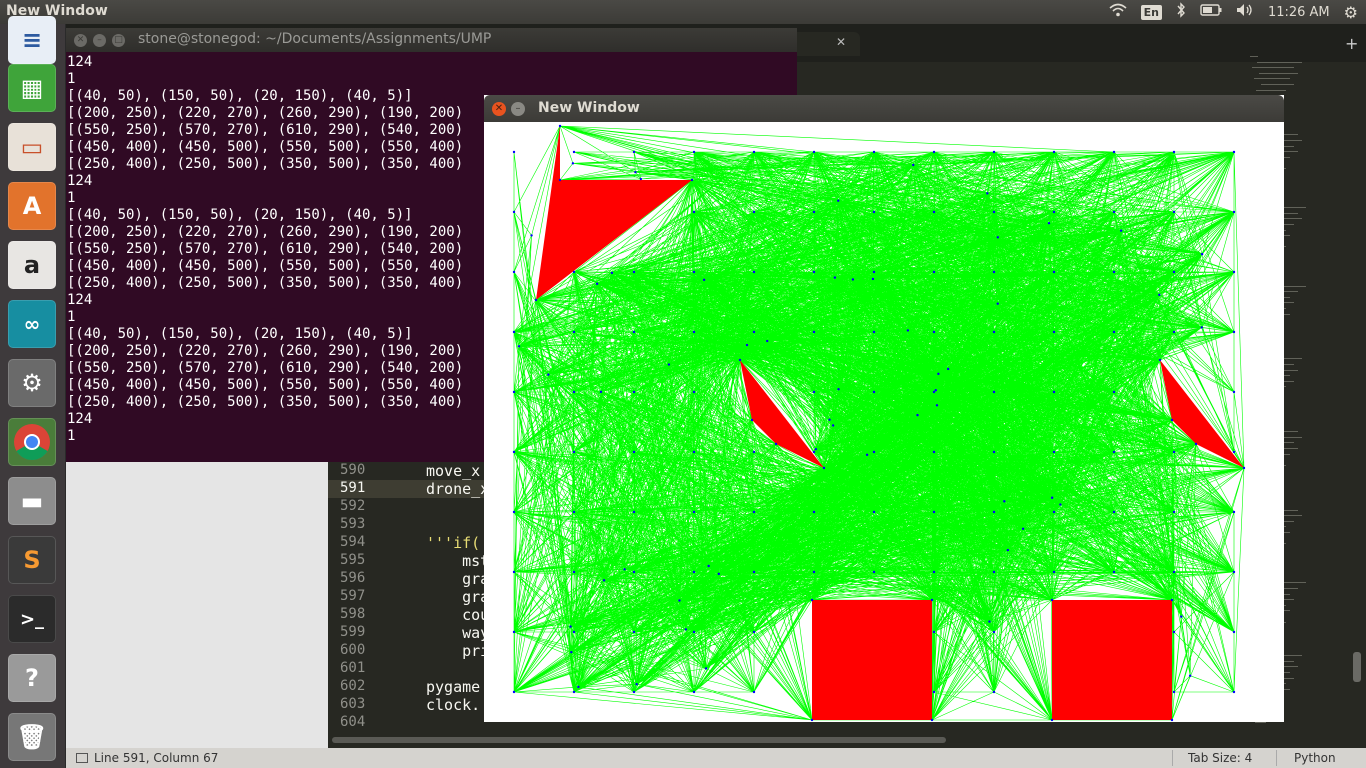 The width and height of the screenshot is (1366, 768). I want to click on arduino-icon: ∞, so click(32, 324).